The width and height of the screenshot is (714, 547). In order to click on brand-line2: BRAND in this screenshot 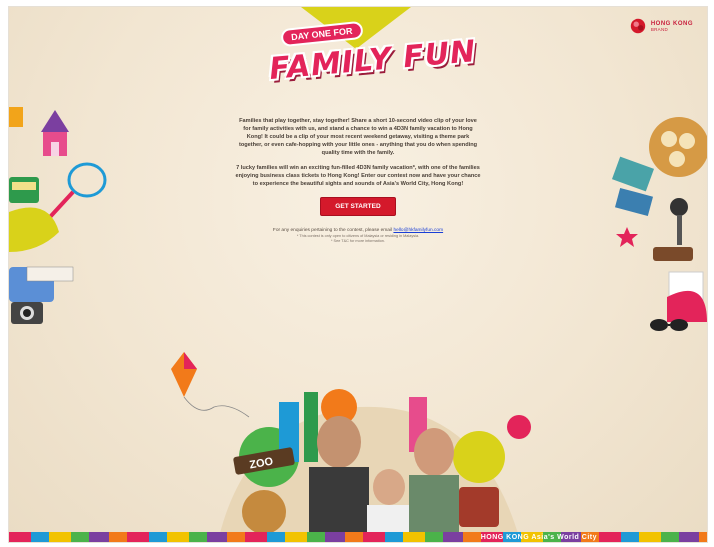, I will do `click(659, 29)`.